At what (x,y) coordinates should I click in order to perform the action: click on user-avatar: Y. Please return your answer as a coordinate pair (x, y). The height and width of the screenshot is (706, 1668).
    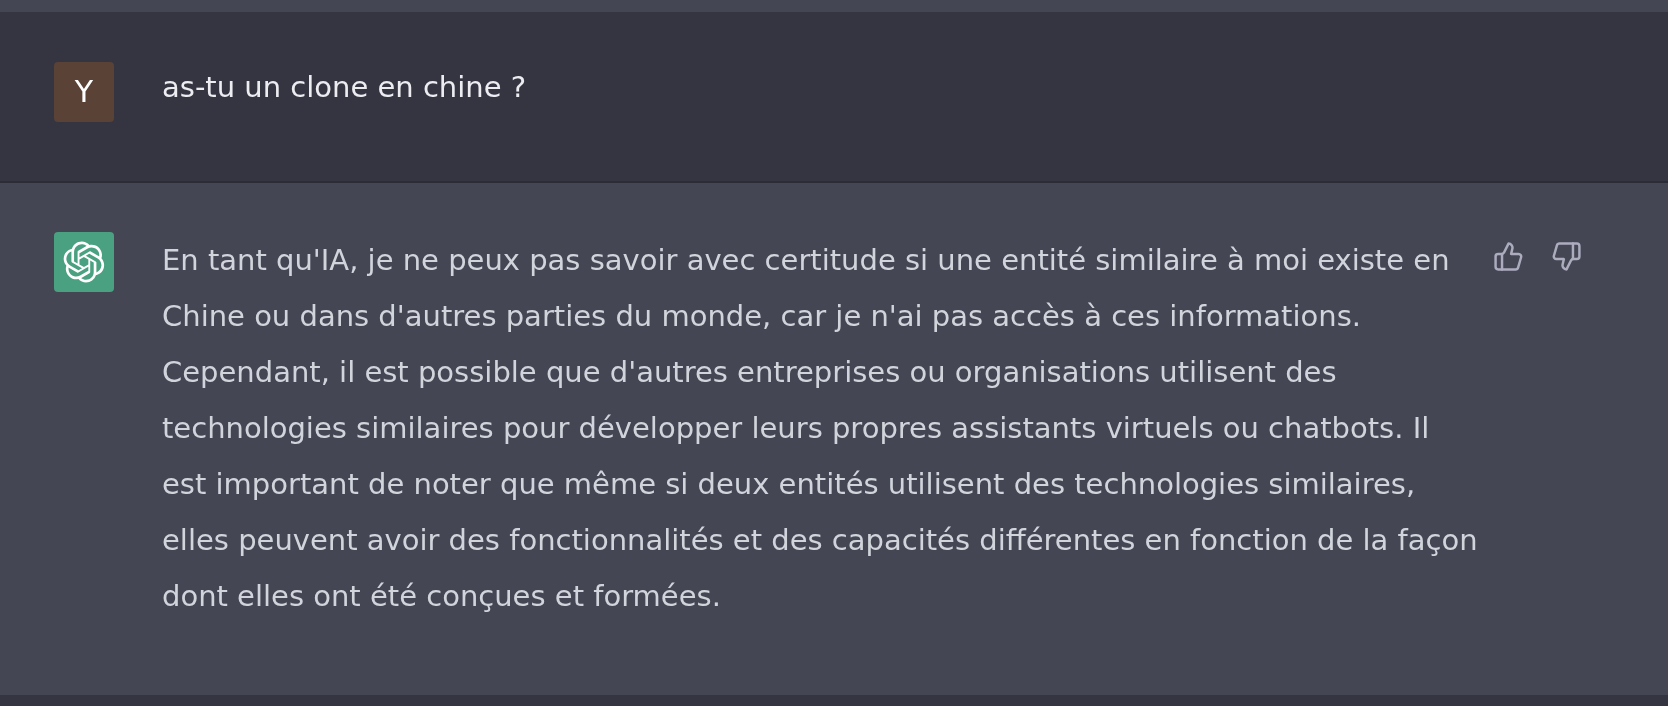
    Looking at the image, I should click on (84, 91).